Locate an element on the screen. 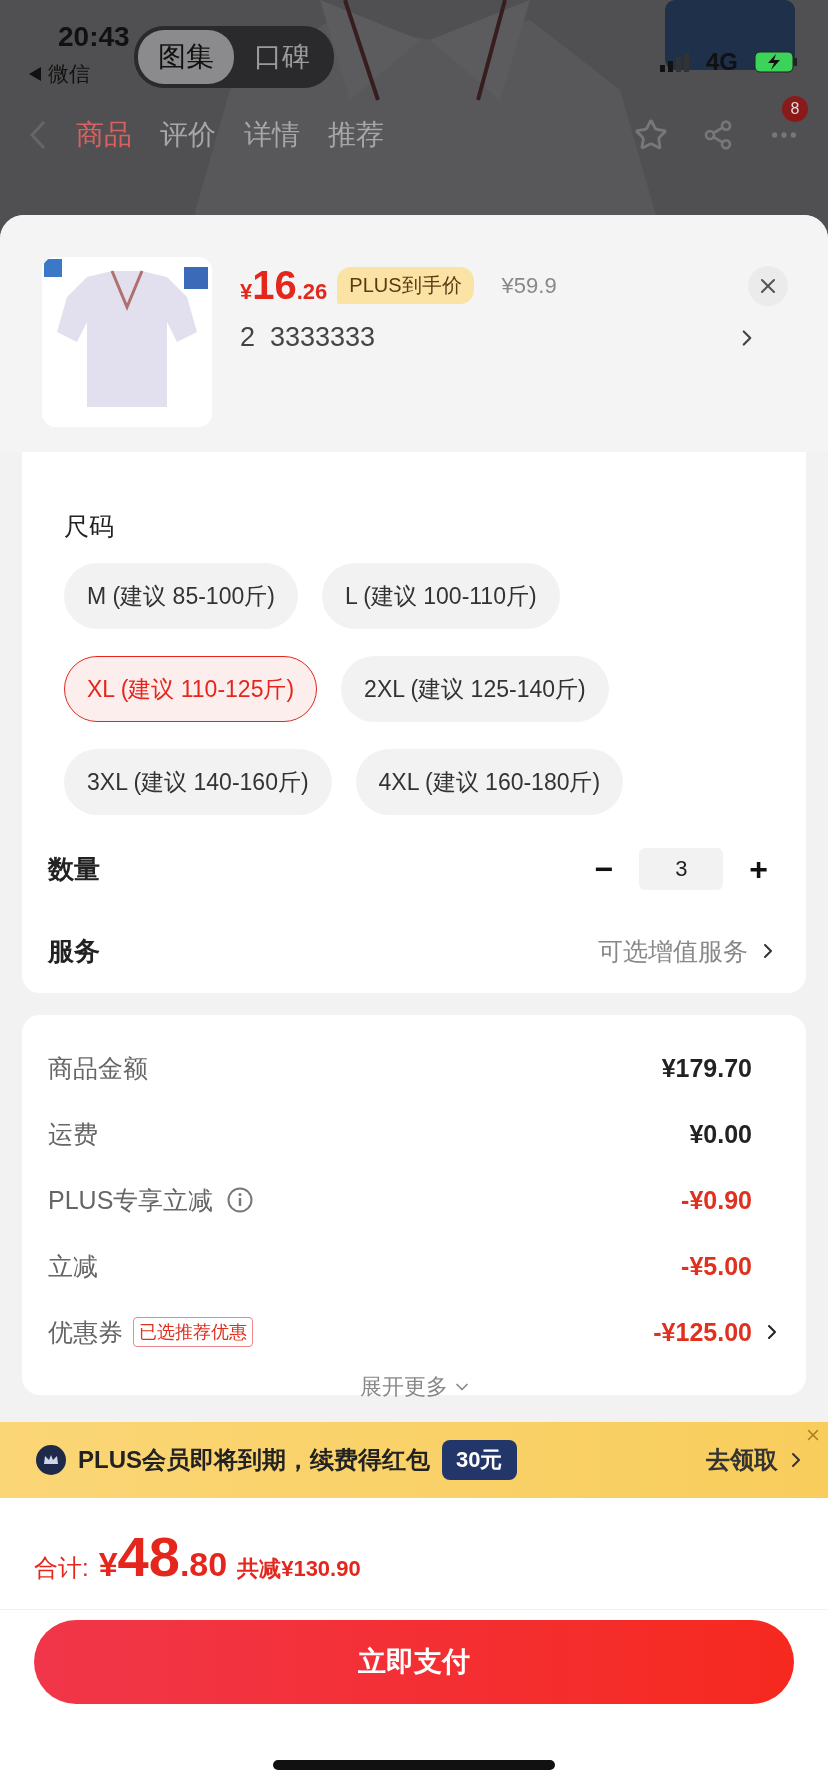  network-label: 4G is located at coordinates (722, 62).